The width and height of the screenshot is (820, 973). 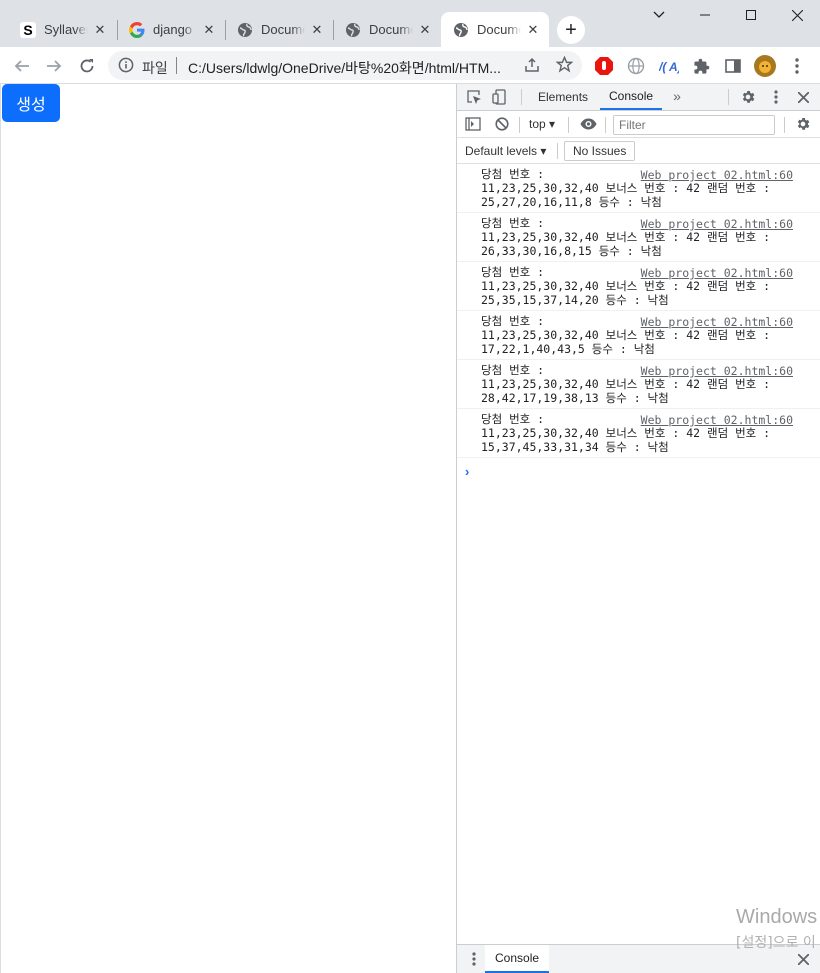 What do you see at coordinates (575, 447) in the screenshot?
I see `message-line: 15,37,45,33,31,34 등수 : 낙첨` at bounding box center [575, 447].